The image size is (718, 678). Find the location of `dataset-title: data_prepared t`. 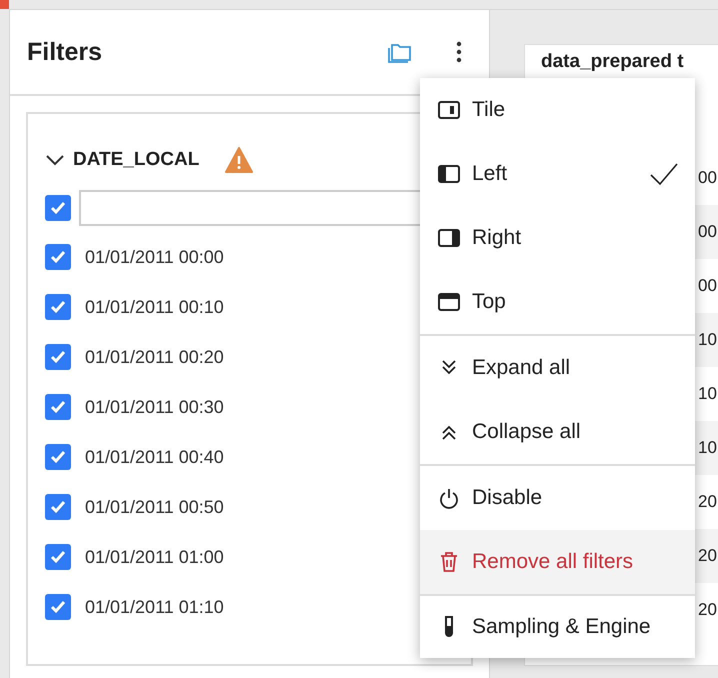

dataset-title: data_prepared t is located at coordinates (612, 61).